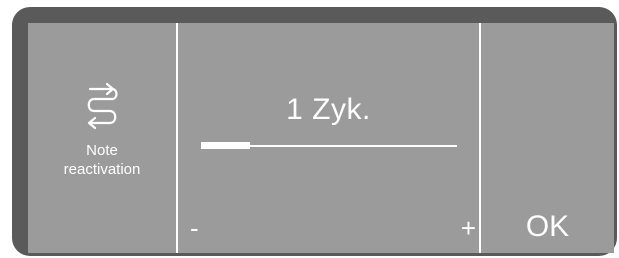  I want to click on cycle-slider, so click(329, 146).